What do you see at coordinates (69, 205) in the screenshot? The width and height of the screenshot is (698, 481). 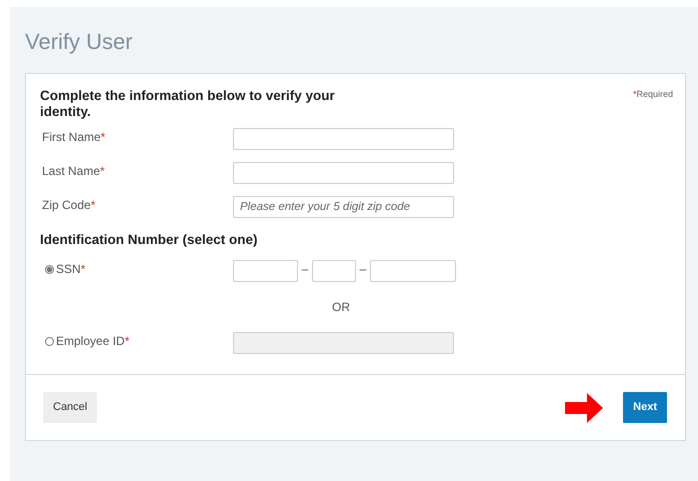 I see `field-label: Zip Code*` at bounding box center [69, 205].